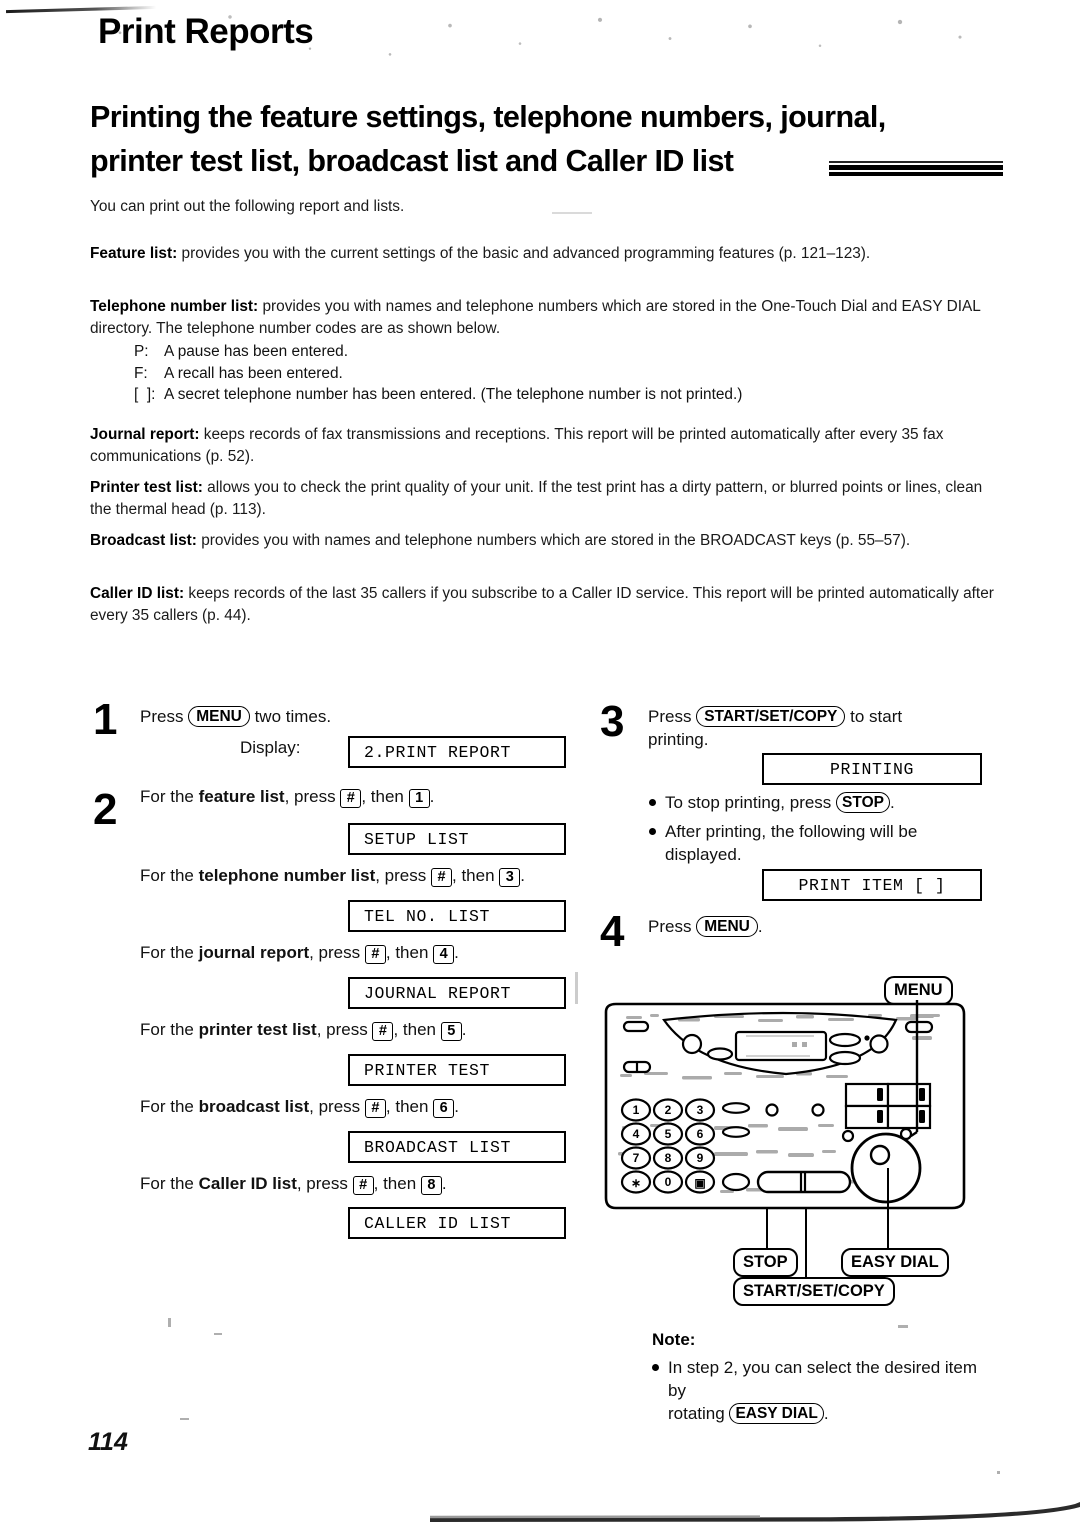 This screenshot has height=1526, width=1080. What do you see at coordinates (143, 540) in the screenshot?
I see `paragraph-term-broadcast-list: Broadcast list:` at bounding box center [143, 540].